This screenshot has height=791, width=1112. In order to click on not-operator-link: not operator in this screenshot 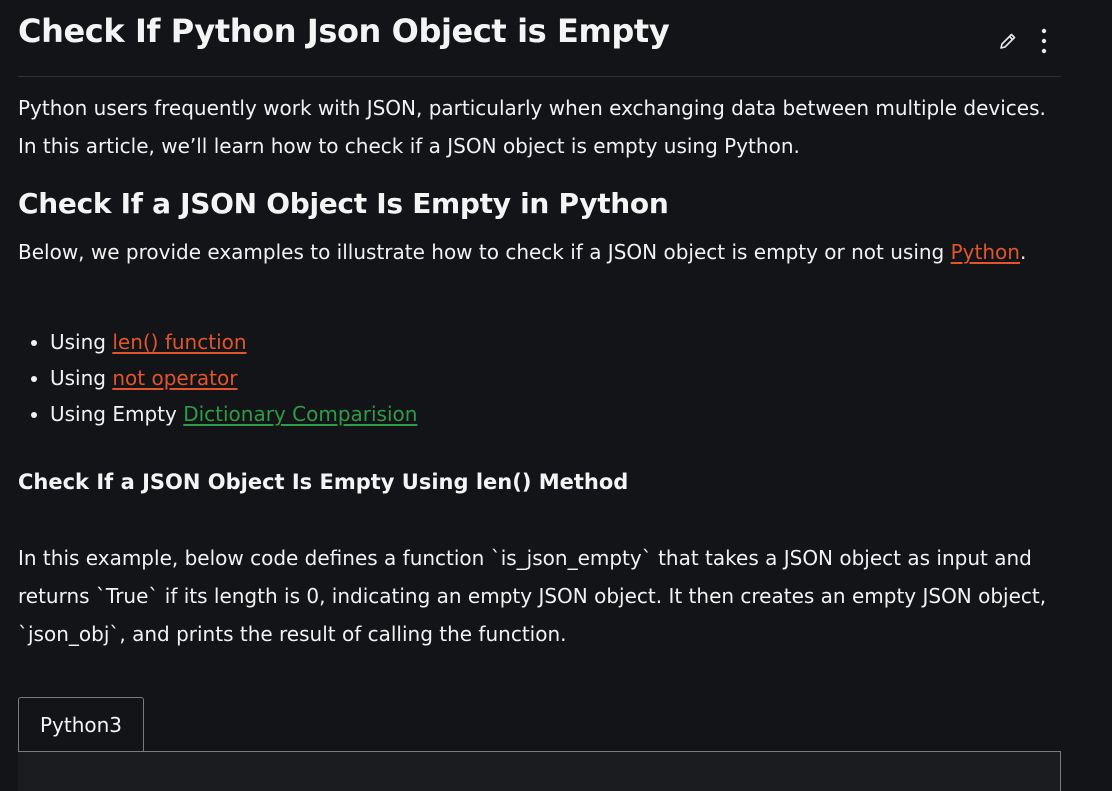, I will do `click(174, 378)`.